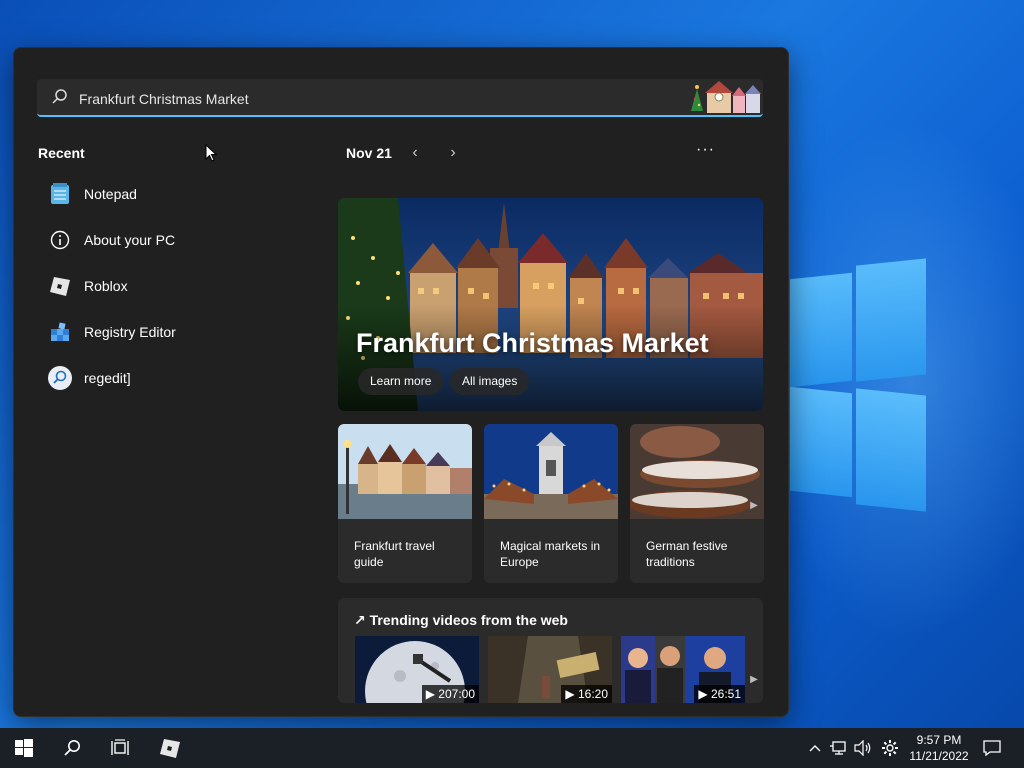  What do you see at coordinates (550, 669) in the screenshot?
I see `video-thumbnail: ▶ 16:20` at bounding box center [550, 669].